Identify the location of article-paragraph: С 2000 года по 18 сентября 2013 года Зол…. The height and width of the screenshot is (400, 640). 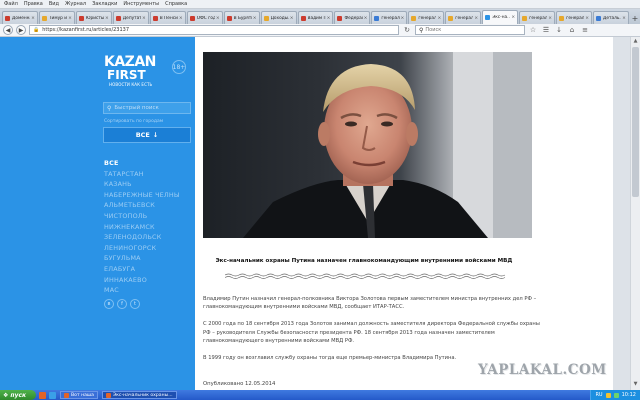
(371, 332).